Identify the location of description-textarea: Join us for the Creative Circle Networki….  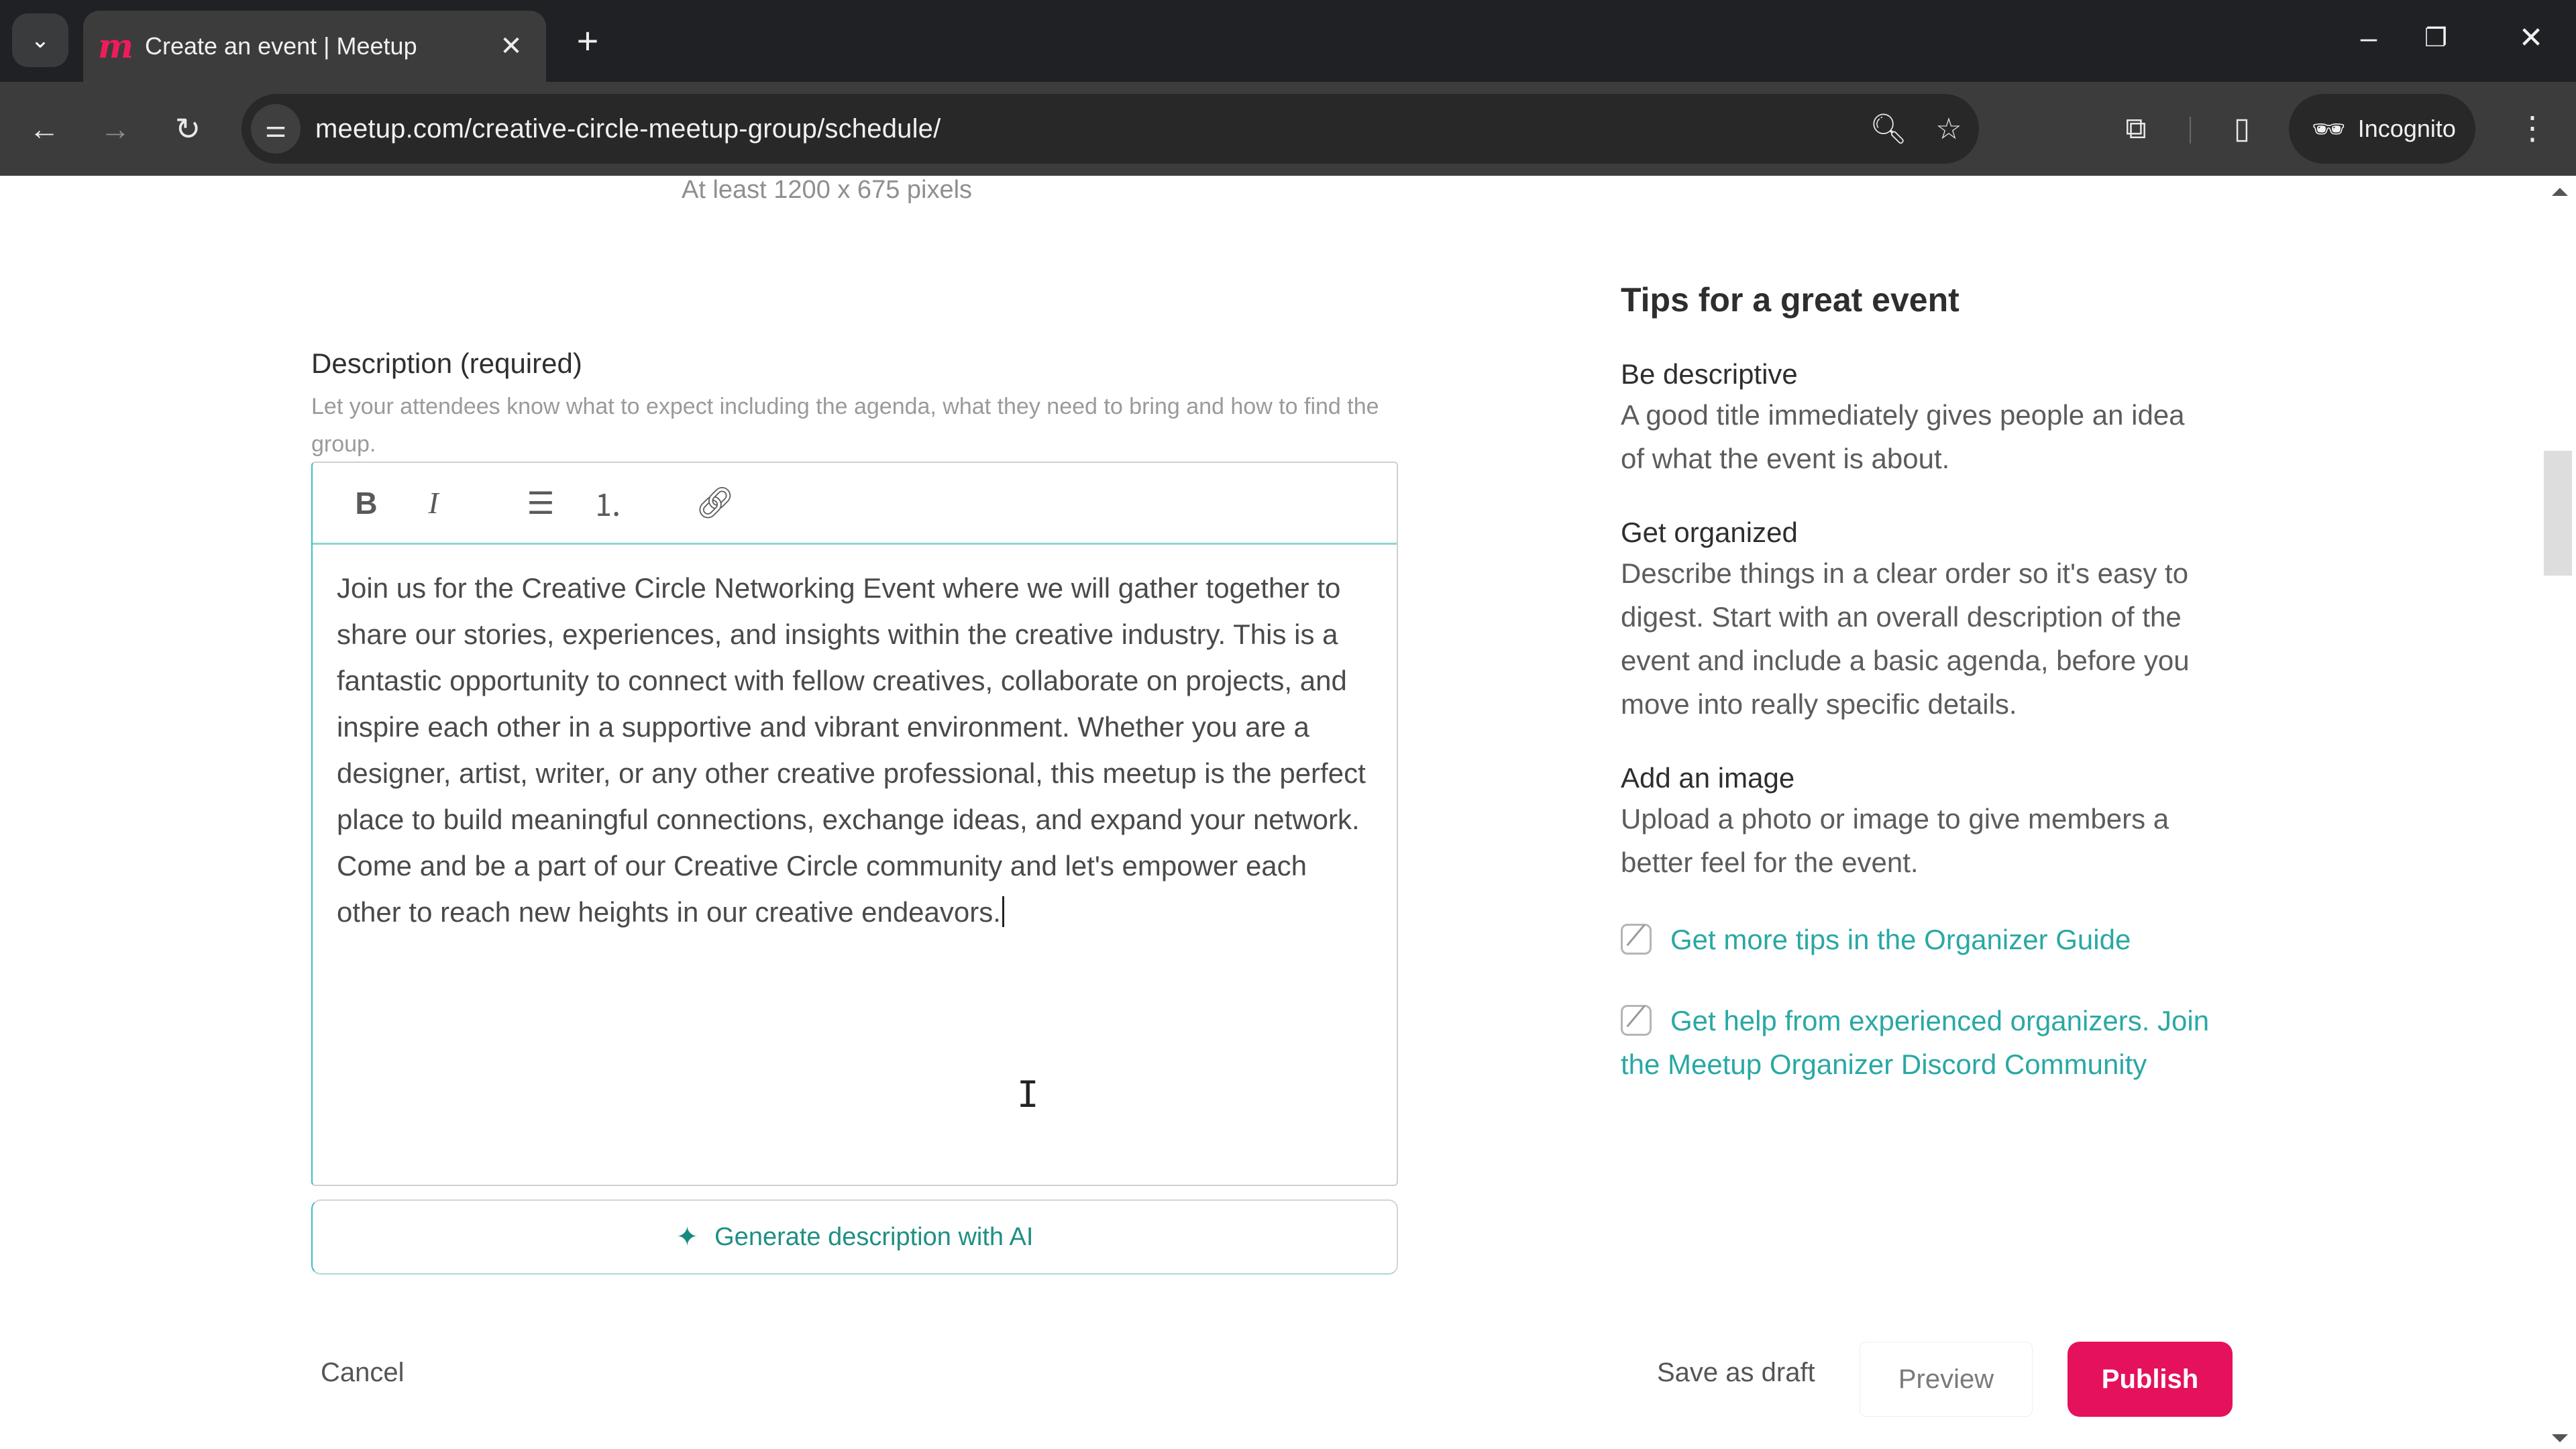
(855, 740).